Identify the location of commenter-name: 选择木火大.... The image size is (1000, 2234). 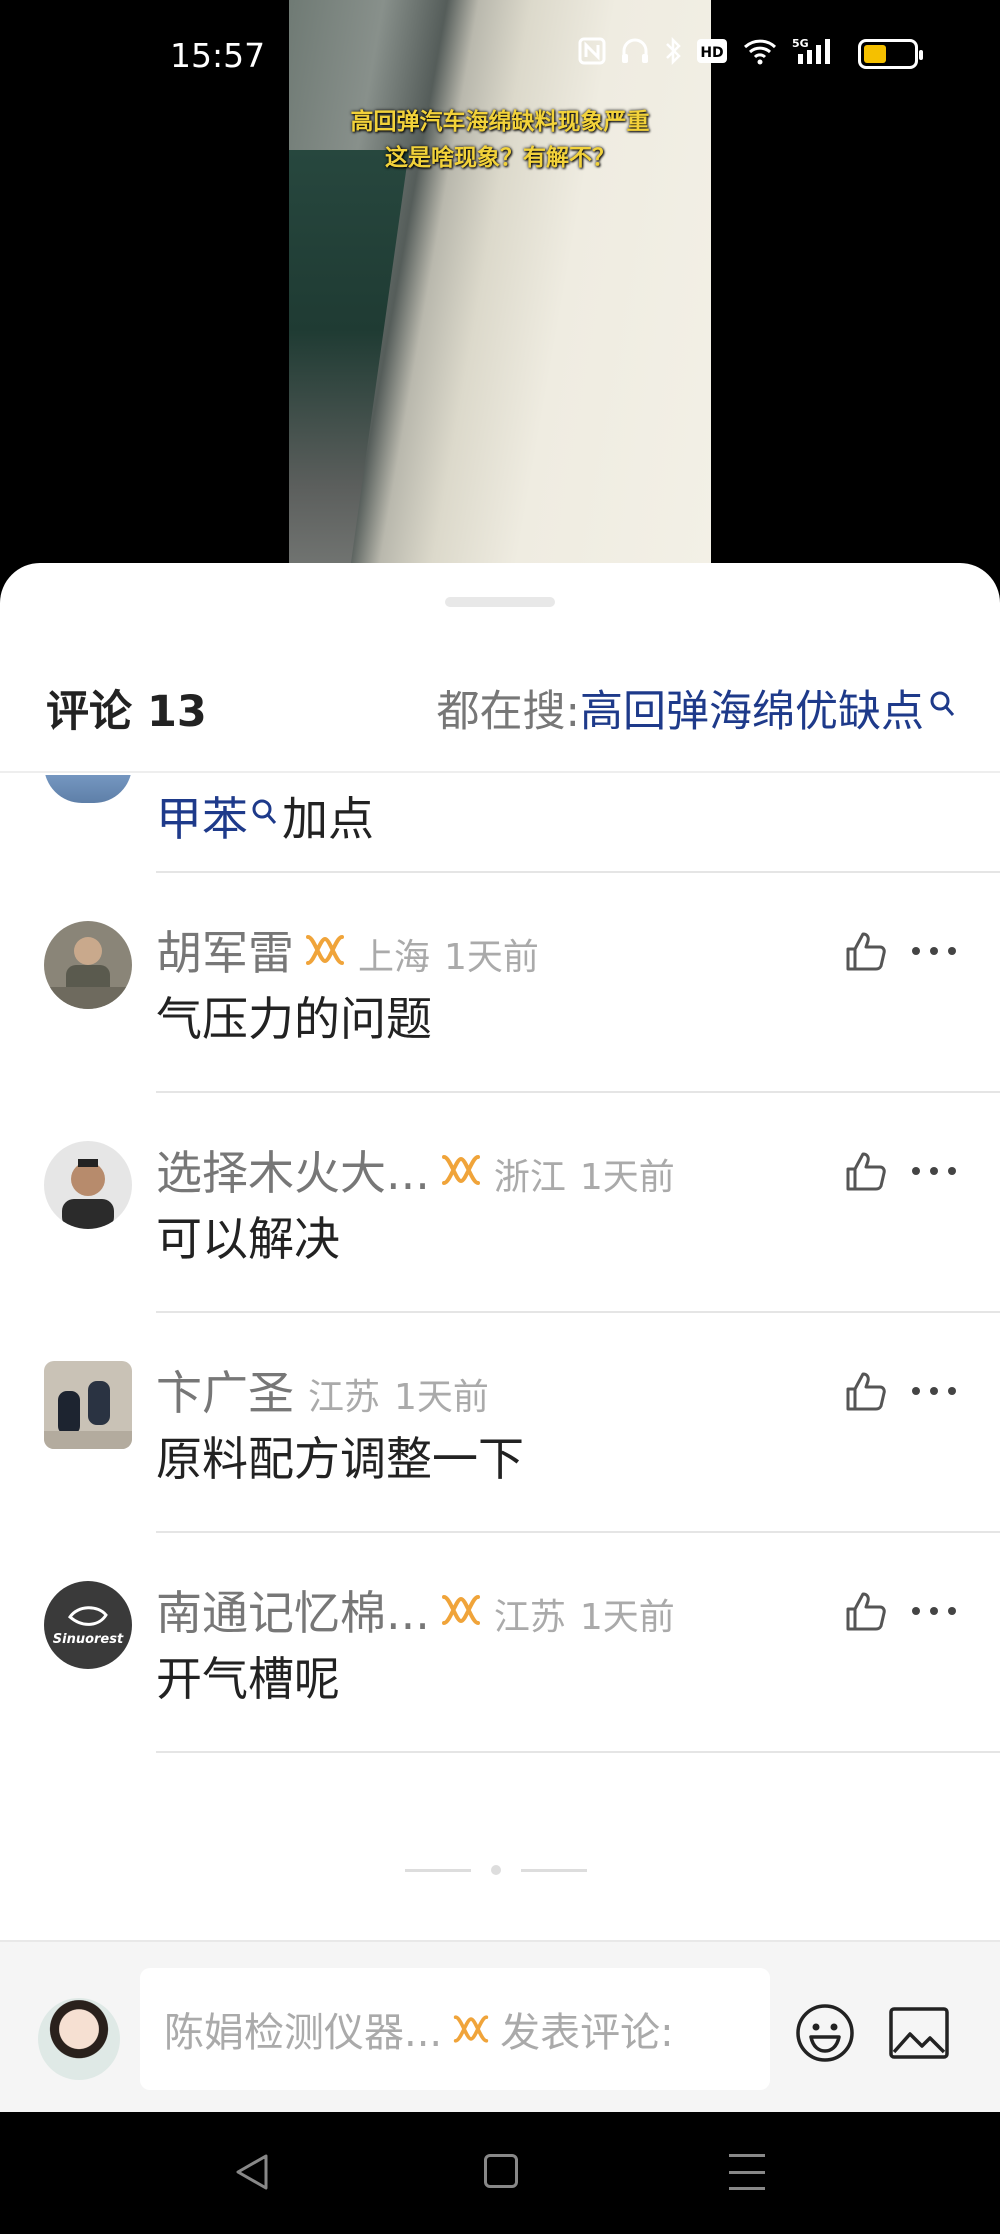
(293, 1170).